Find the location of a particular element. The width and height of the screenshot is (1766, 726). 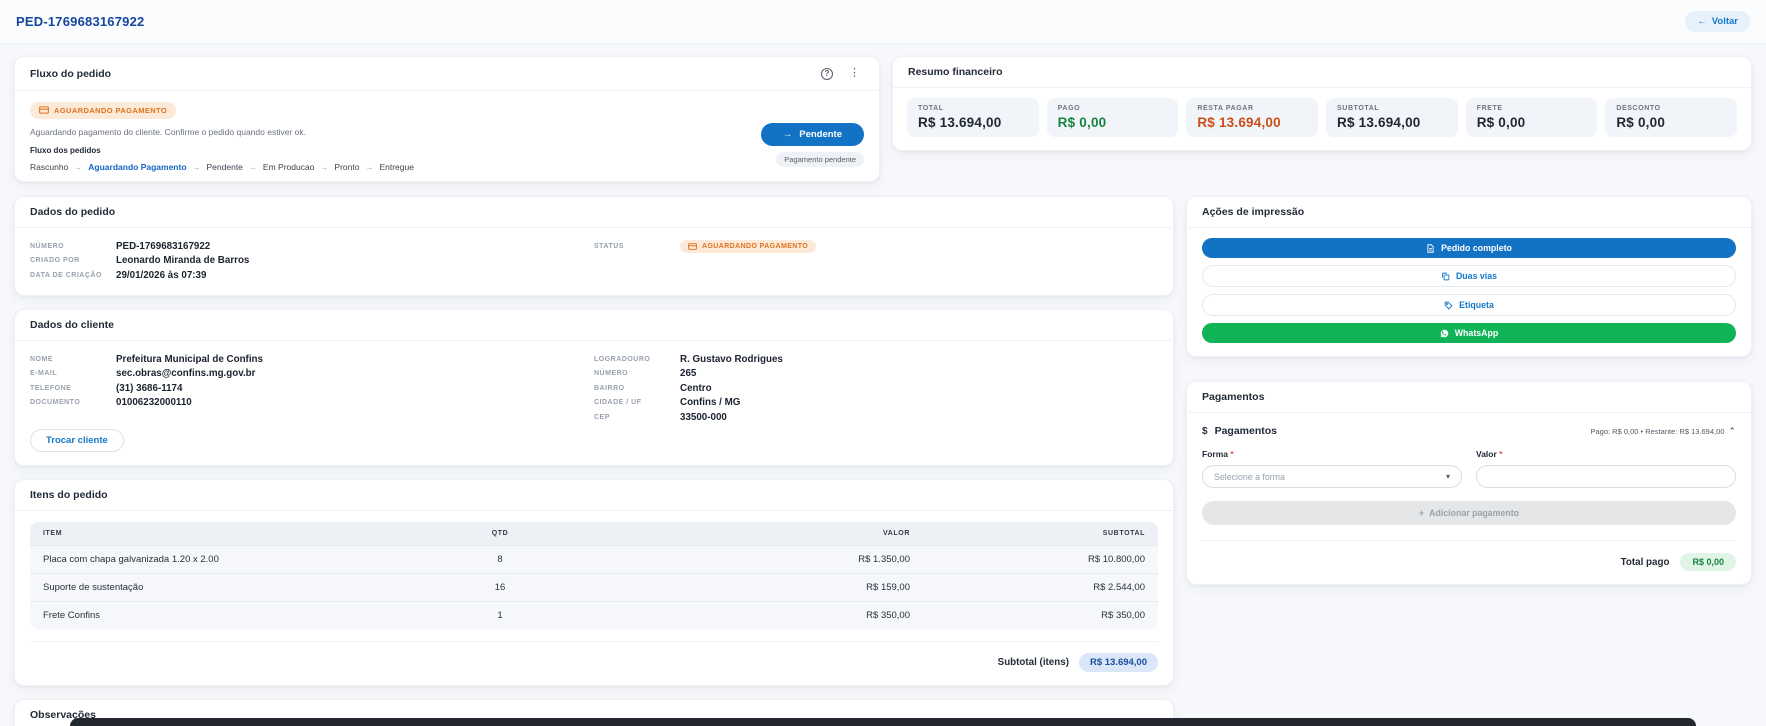

order-status-label: AGUARDANDO PAGAMENTO is located at coordinates (755, 246).